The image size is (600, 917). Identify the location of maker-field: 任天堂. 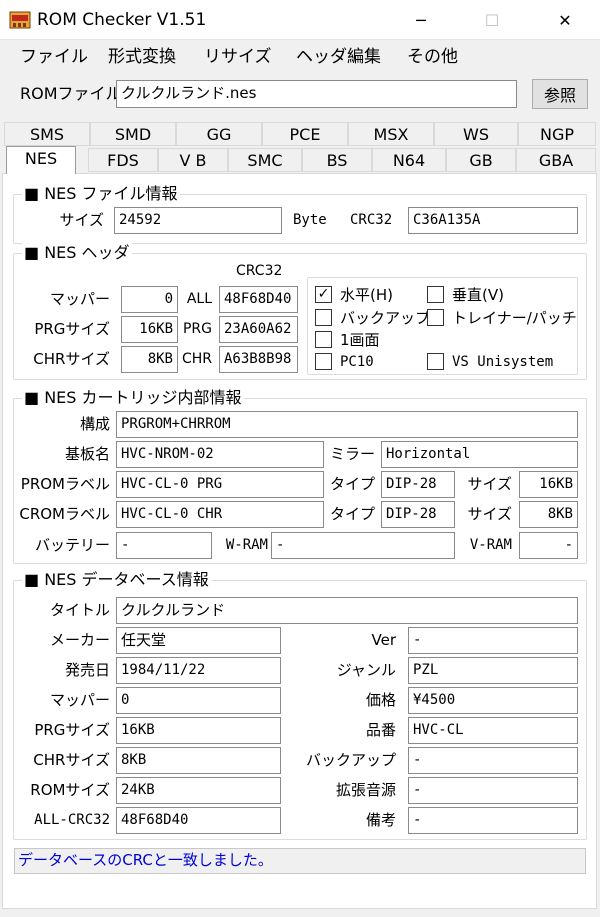
(198, 640).